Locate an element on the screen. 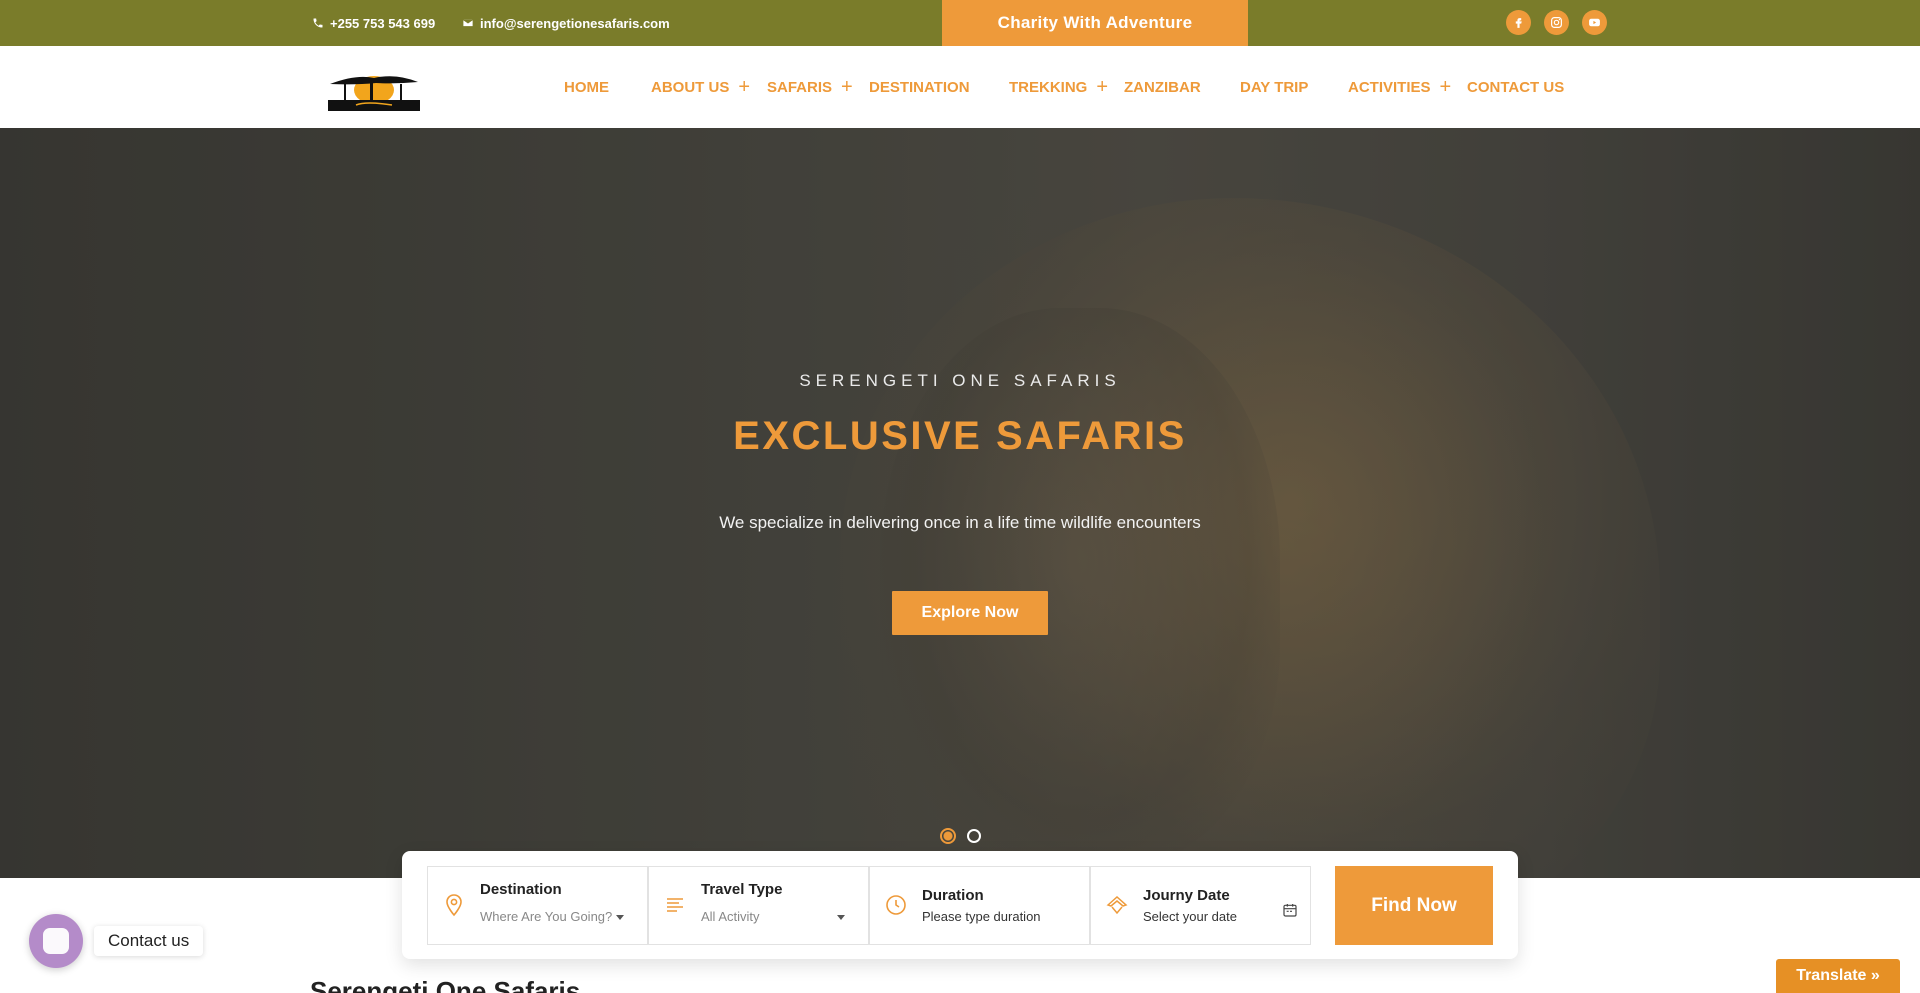 The image size is (1920, 993). nav-trekking: TREKKING + is located at coordinates (1058, 87).